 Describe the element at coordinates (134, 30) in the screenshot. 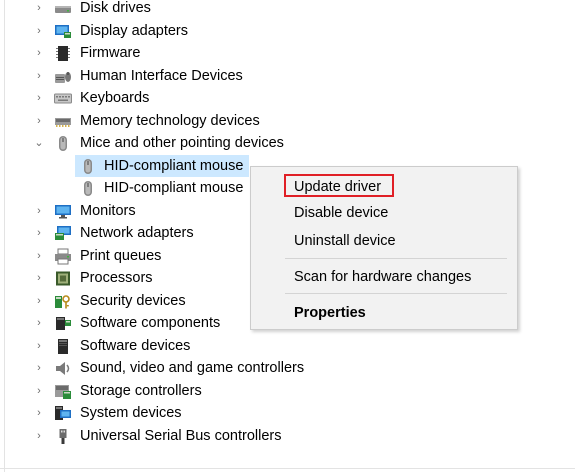

I see `tree-item-label: Display adapters` at that location.